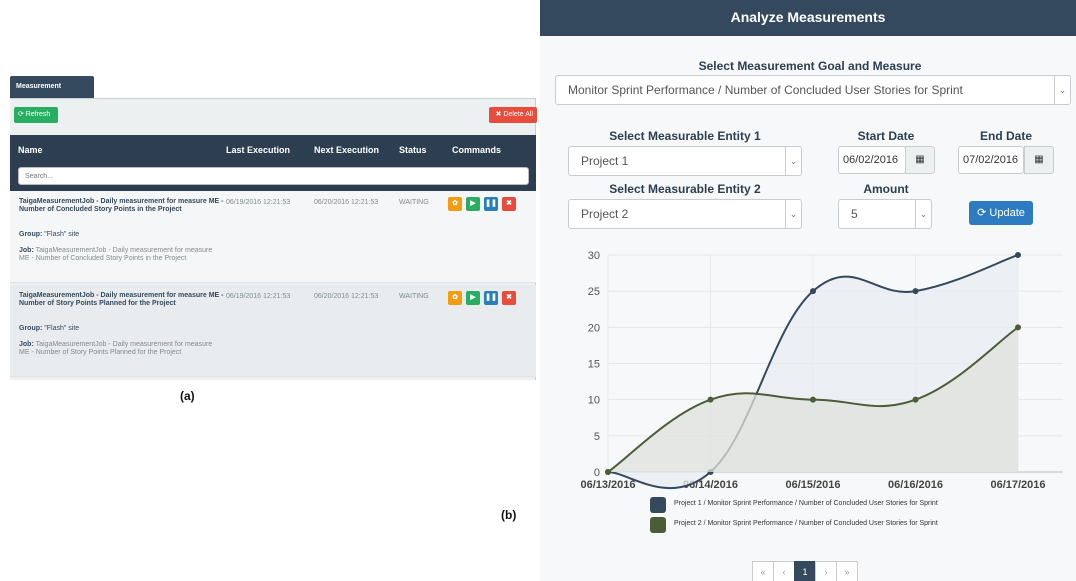  I want to click on goal-label: Select Measurement Goal and Measure, so click(810, 66).